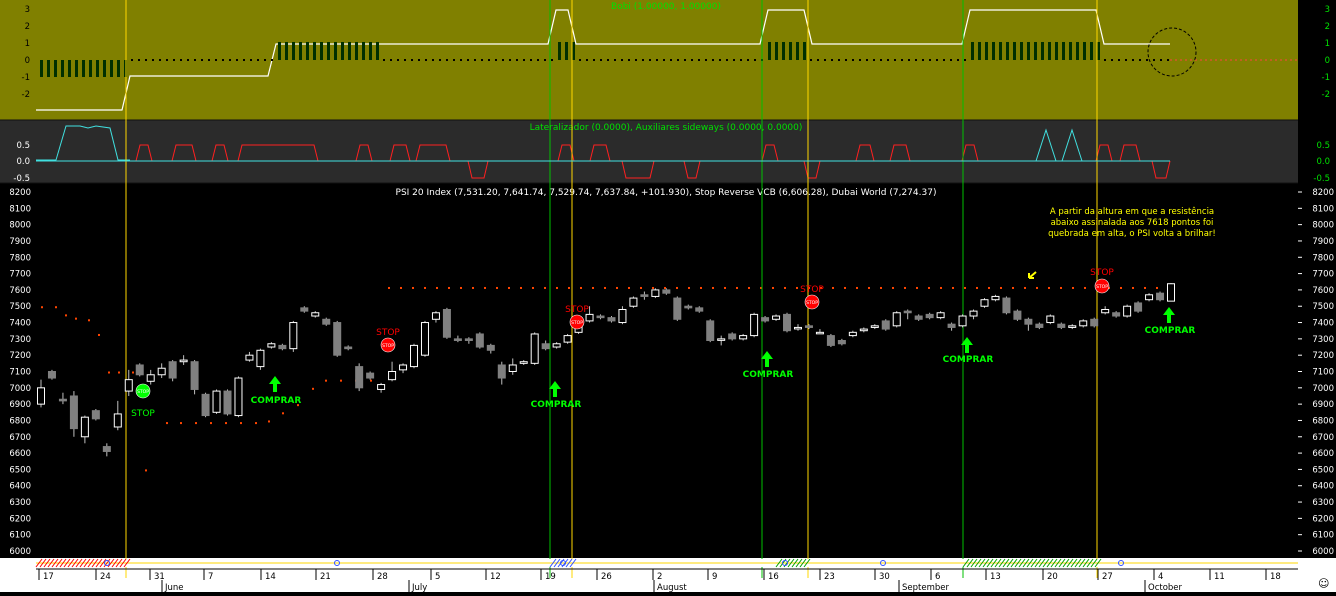  Describe the element at coordinates (1323, 552) in the screenshot. I see `y-tick-right: 6000` at that location.